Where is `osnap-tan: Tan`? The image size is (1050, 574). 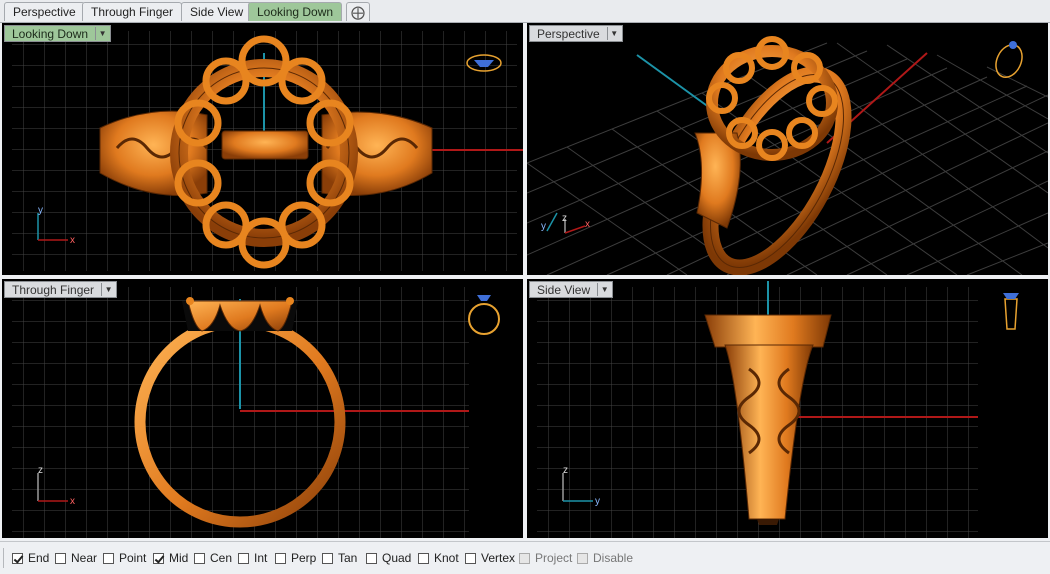
osnap-tan: Tan is located at coordinates (339, 558).